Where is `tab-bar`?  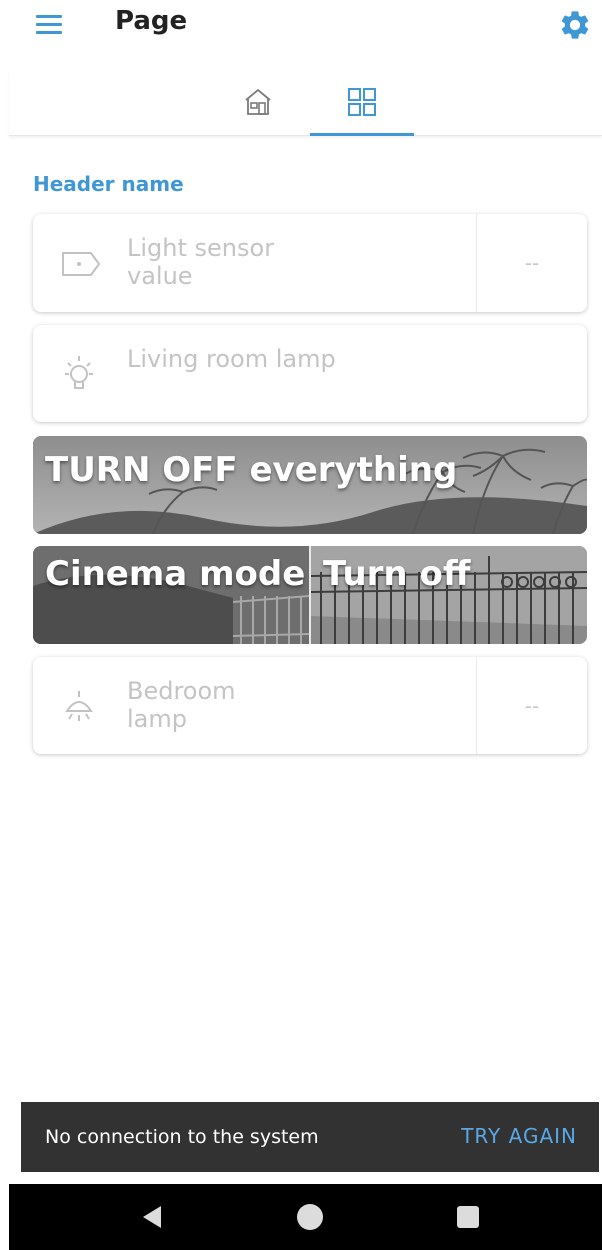 tab-bar is located at coordinates (305, 103).